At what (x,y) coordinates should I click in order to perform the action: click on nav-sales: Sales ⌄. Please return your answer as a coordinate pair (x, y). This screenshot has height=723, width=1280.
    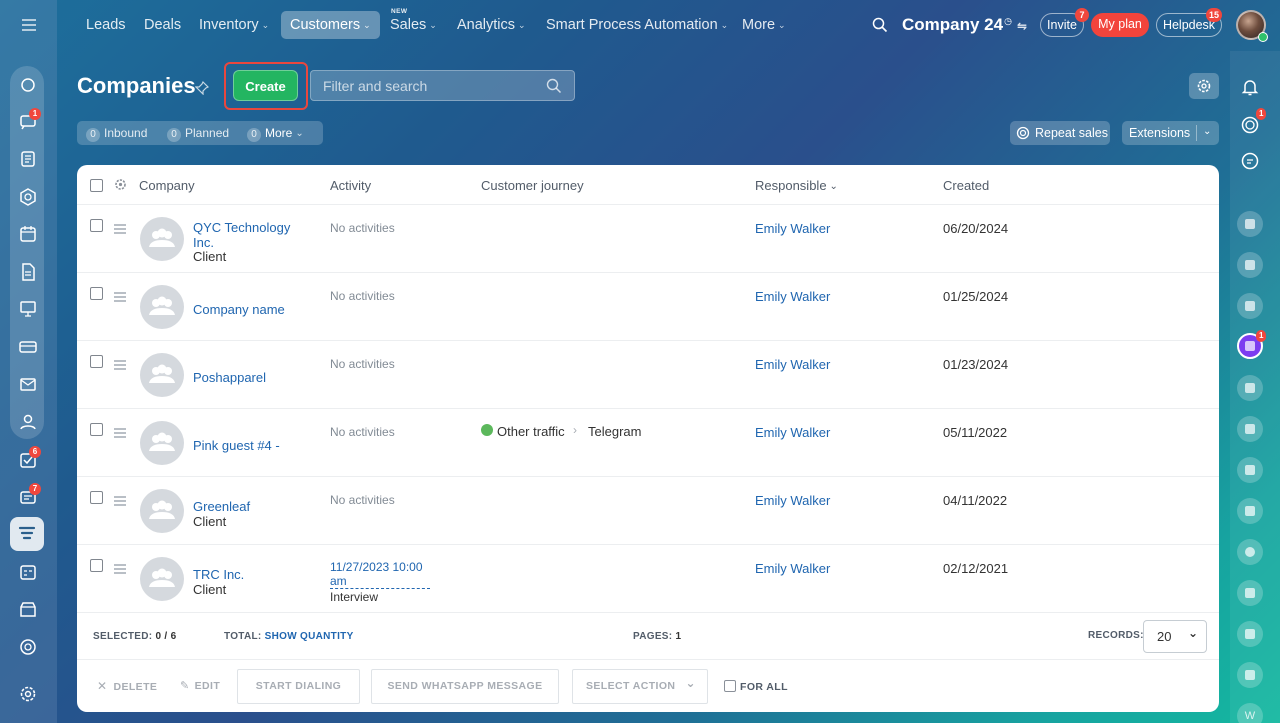
    Looking at the image, I should click on (413, 25).